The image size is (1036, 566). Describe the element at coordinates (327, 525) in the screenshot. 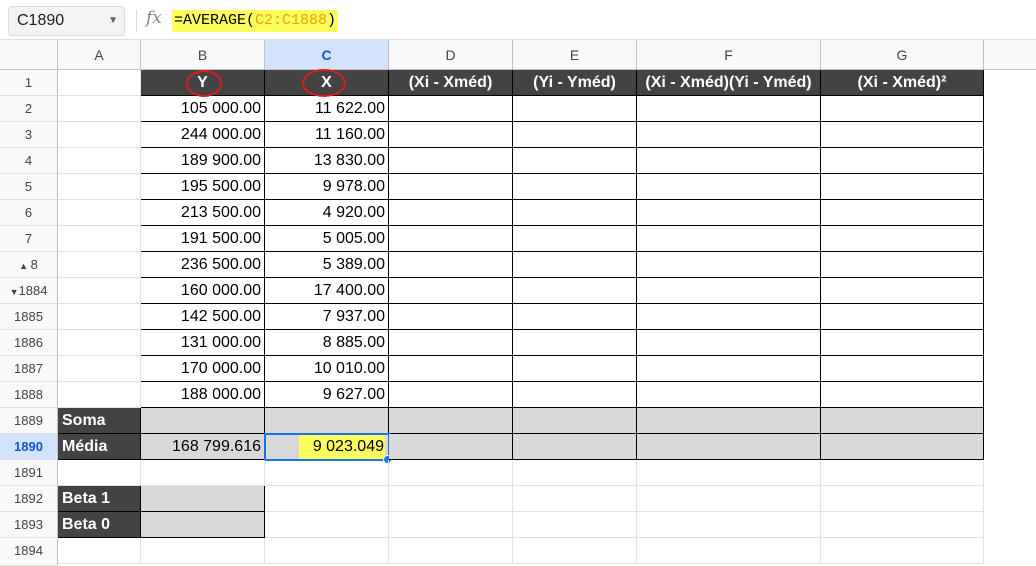

I see `cell-c1893` at that location.